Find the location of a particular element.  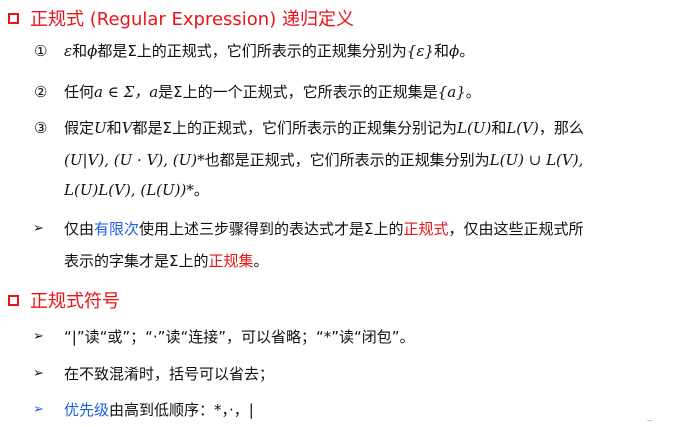

text: 假定 is located at coordinates (79, 128).